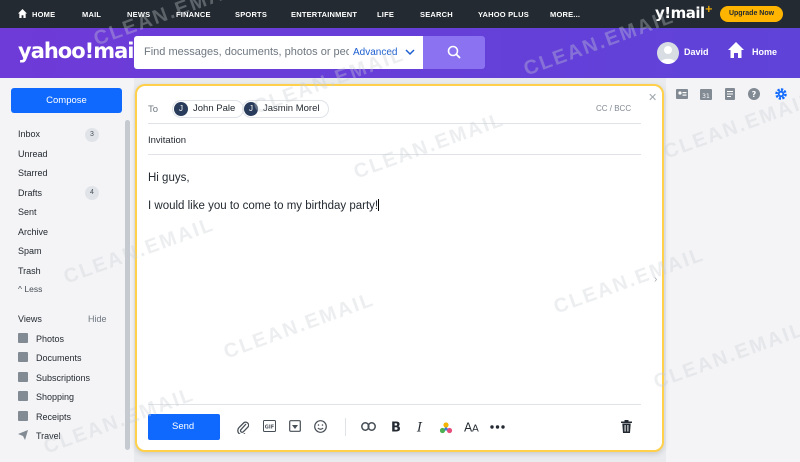 The width and height of the screenshot is (800, 462). What do you see at coordinates (43, 14) in the screenshot?
I see `topnav-home: HOME` at bounding box center [43, 14].